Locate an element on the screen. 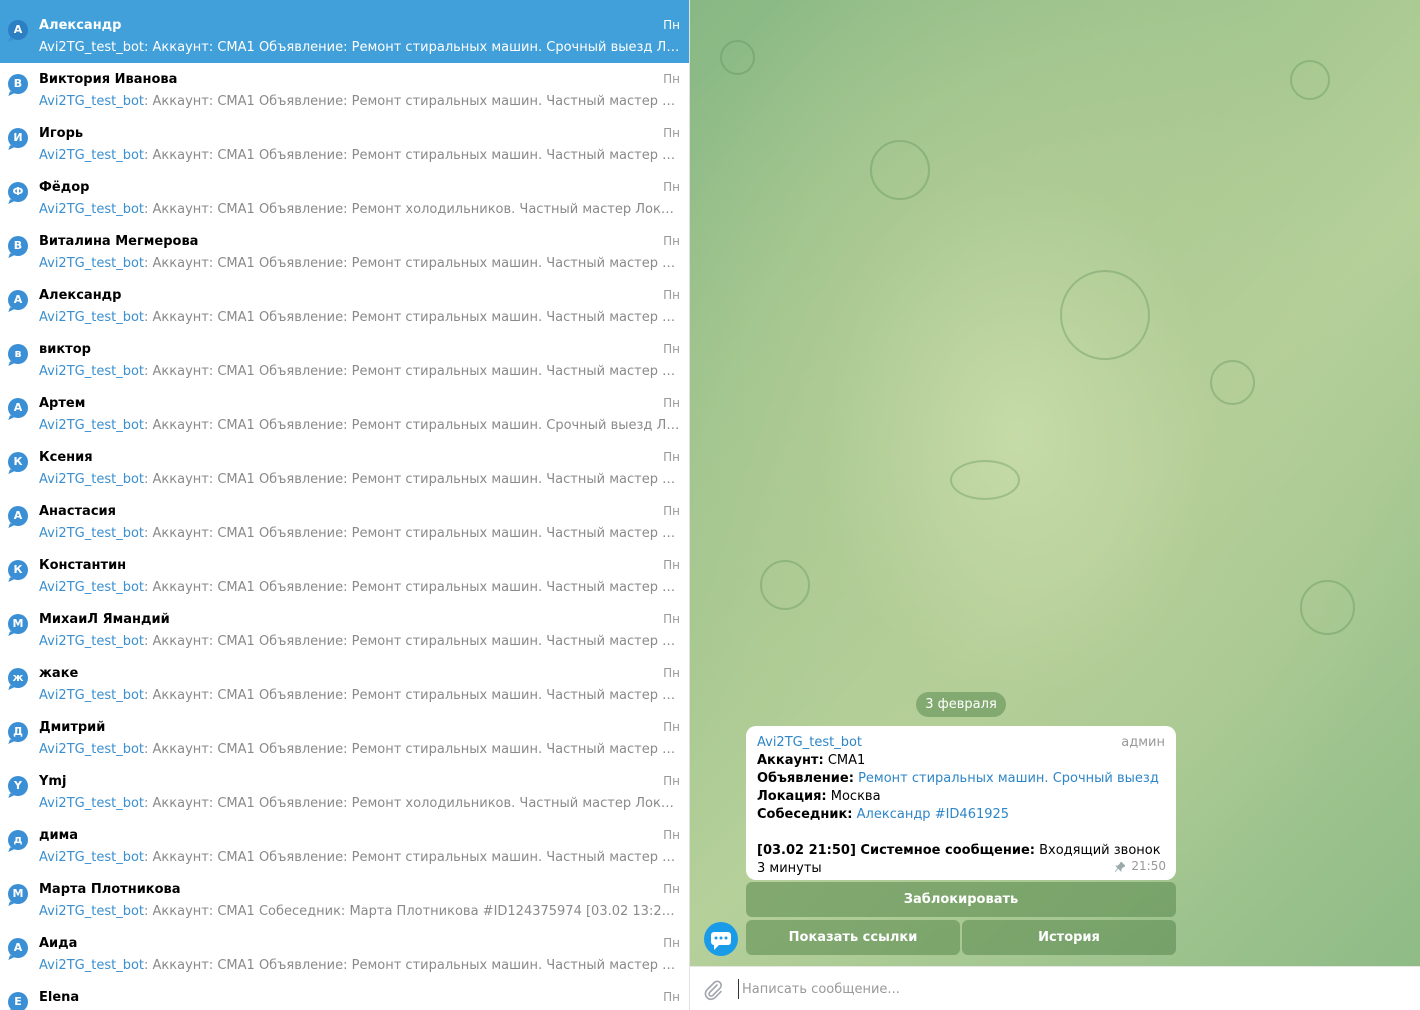  system-prefix: [03.02 21:50] Системное сообщение: is located at coordinates (896, 850).